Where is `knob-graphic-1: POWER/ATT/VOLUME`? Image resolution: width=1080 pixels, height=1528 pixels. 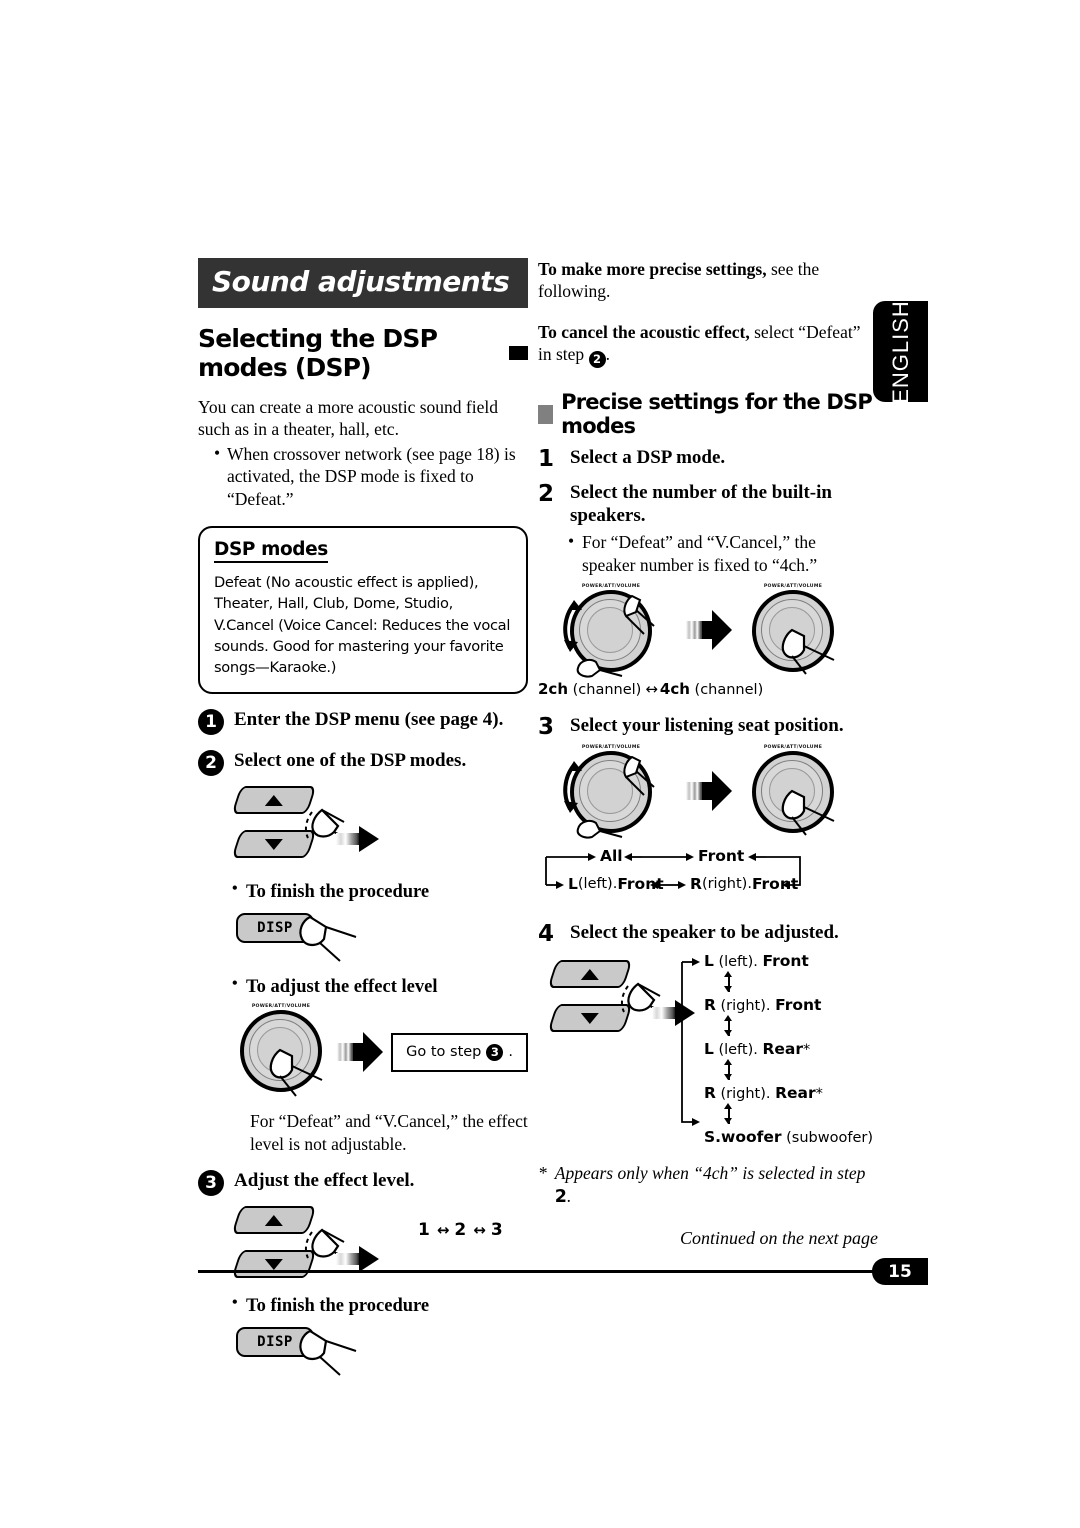
knob-graphic-1: POWER/ATT/VOLUME is located at coordinates (280, 1052).